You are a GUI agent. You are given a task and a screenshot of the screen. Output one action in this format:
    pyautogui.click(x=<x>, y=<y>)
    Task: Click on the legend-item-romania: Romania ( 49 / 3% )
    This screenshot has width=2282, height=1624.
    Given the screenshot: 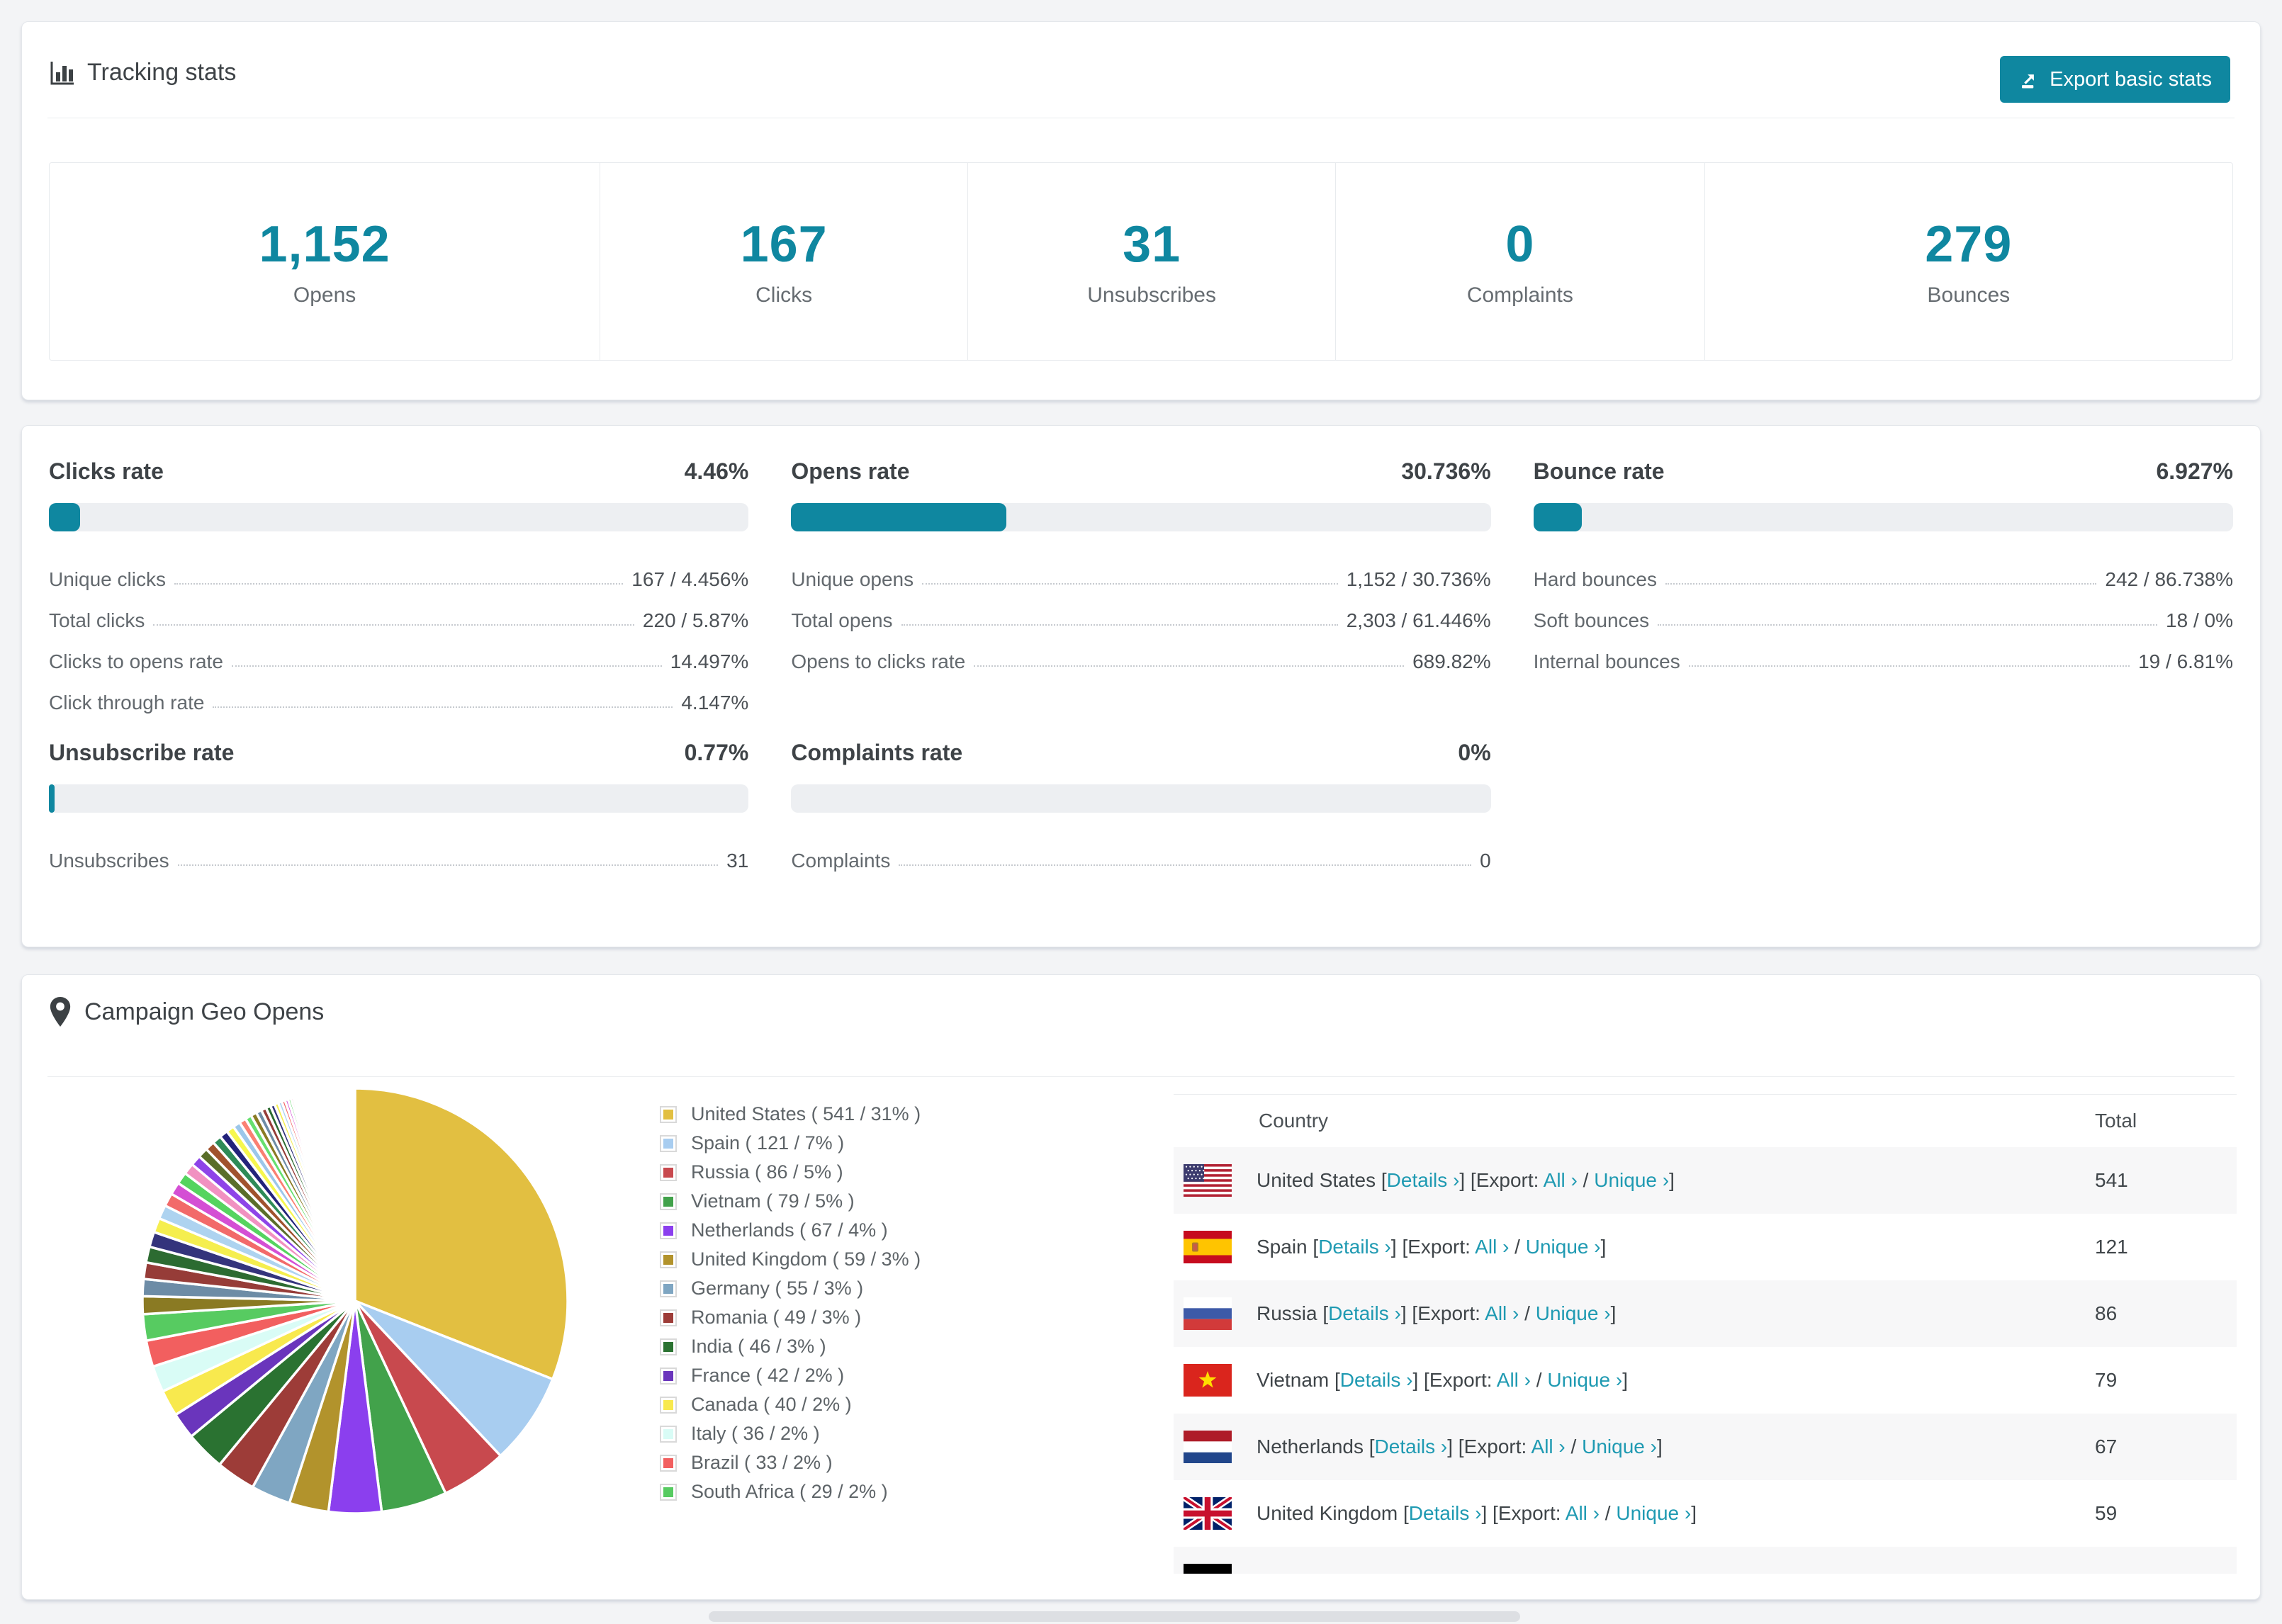 What is the action you would take?
    pyautogui.click(x=791, y=1318)
    